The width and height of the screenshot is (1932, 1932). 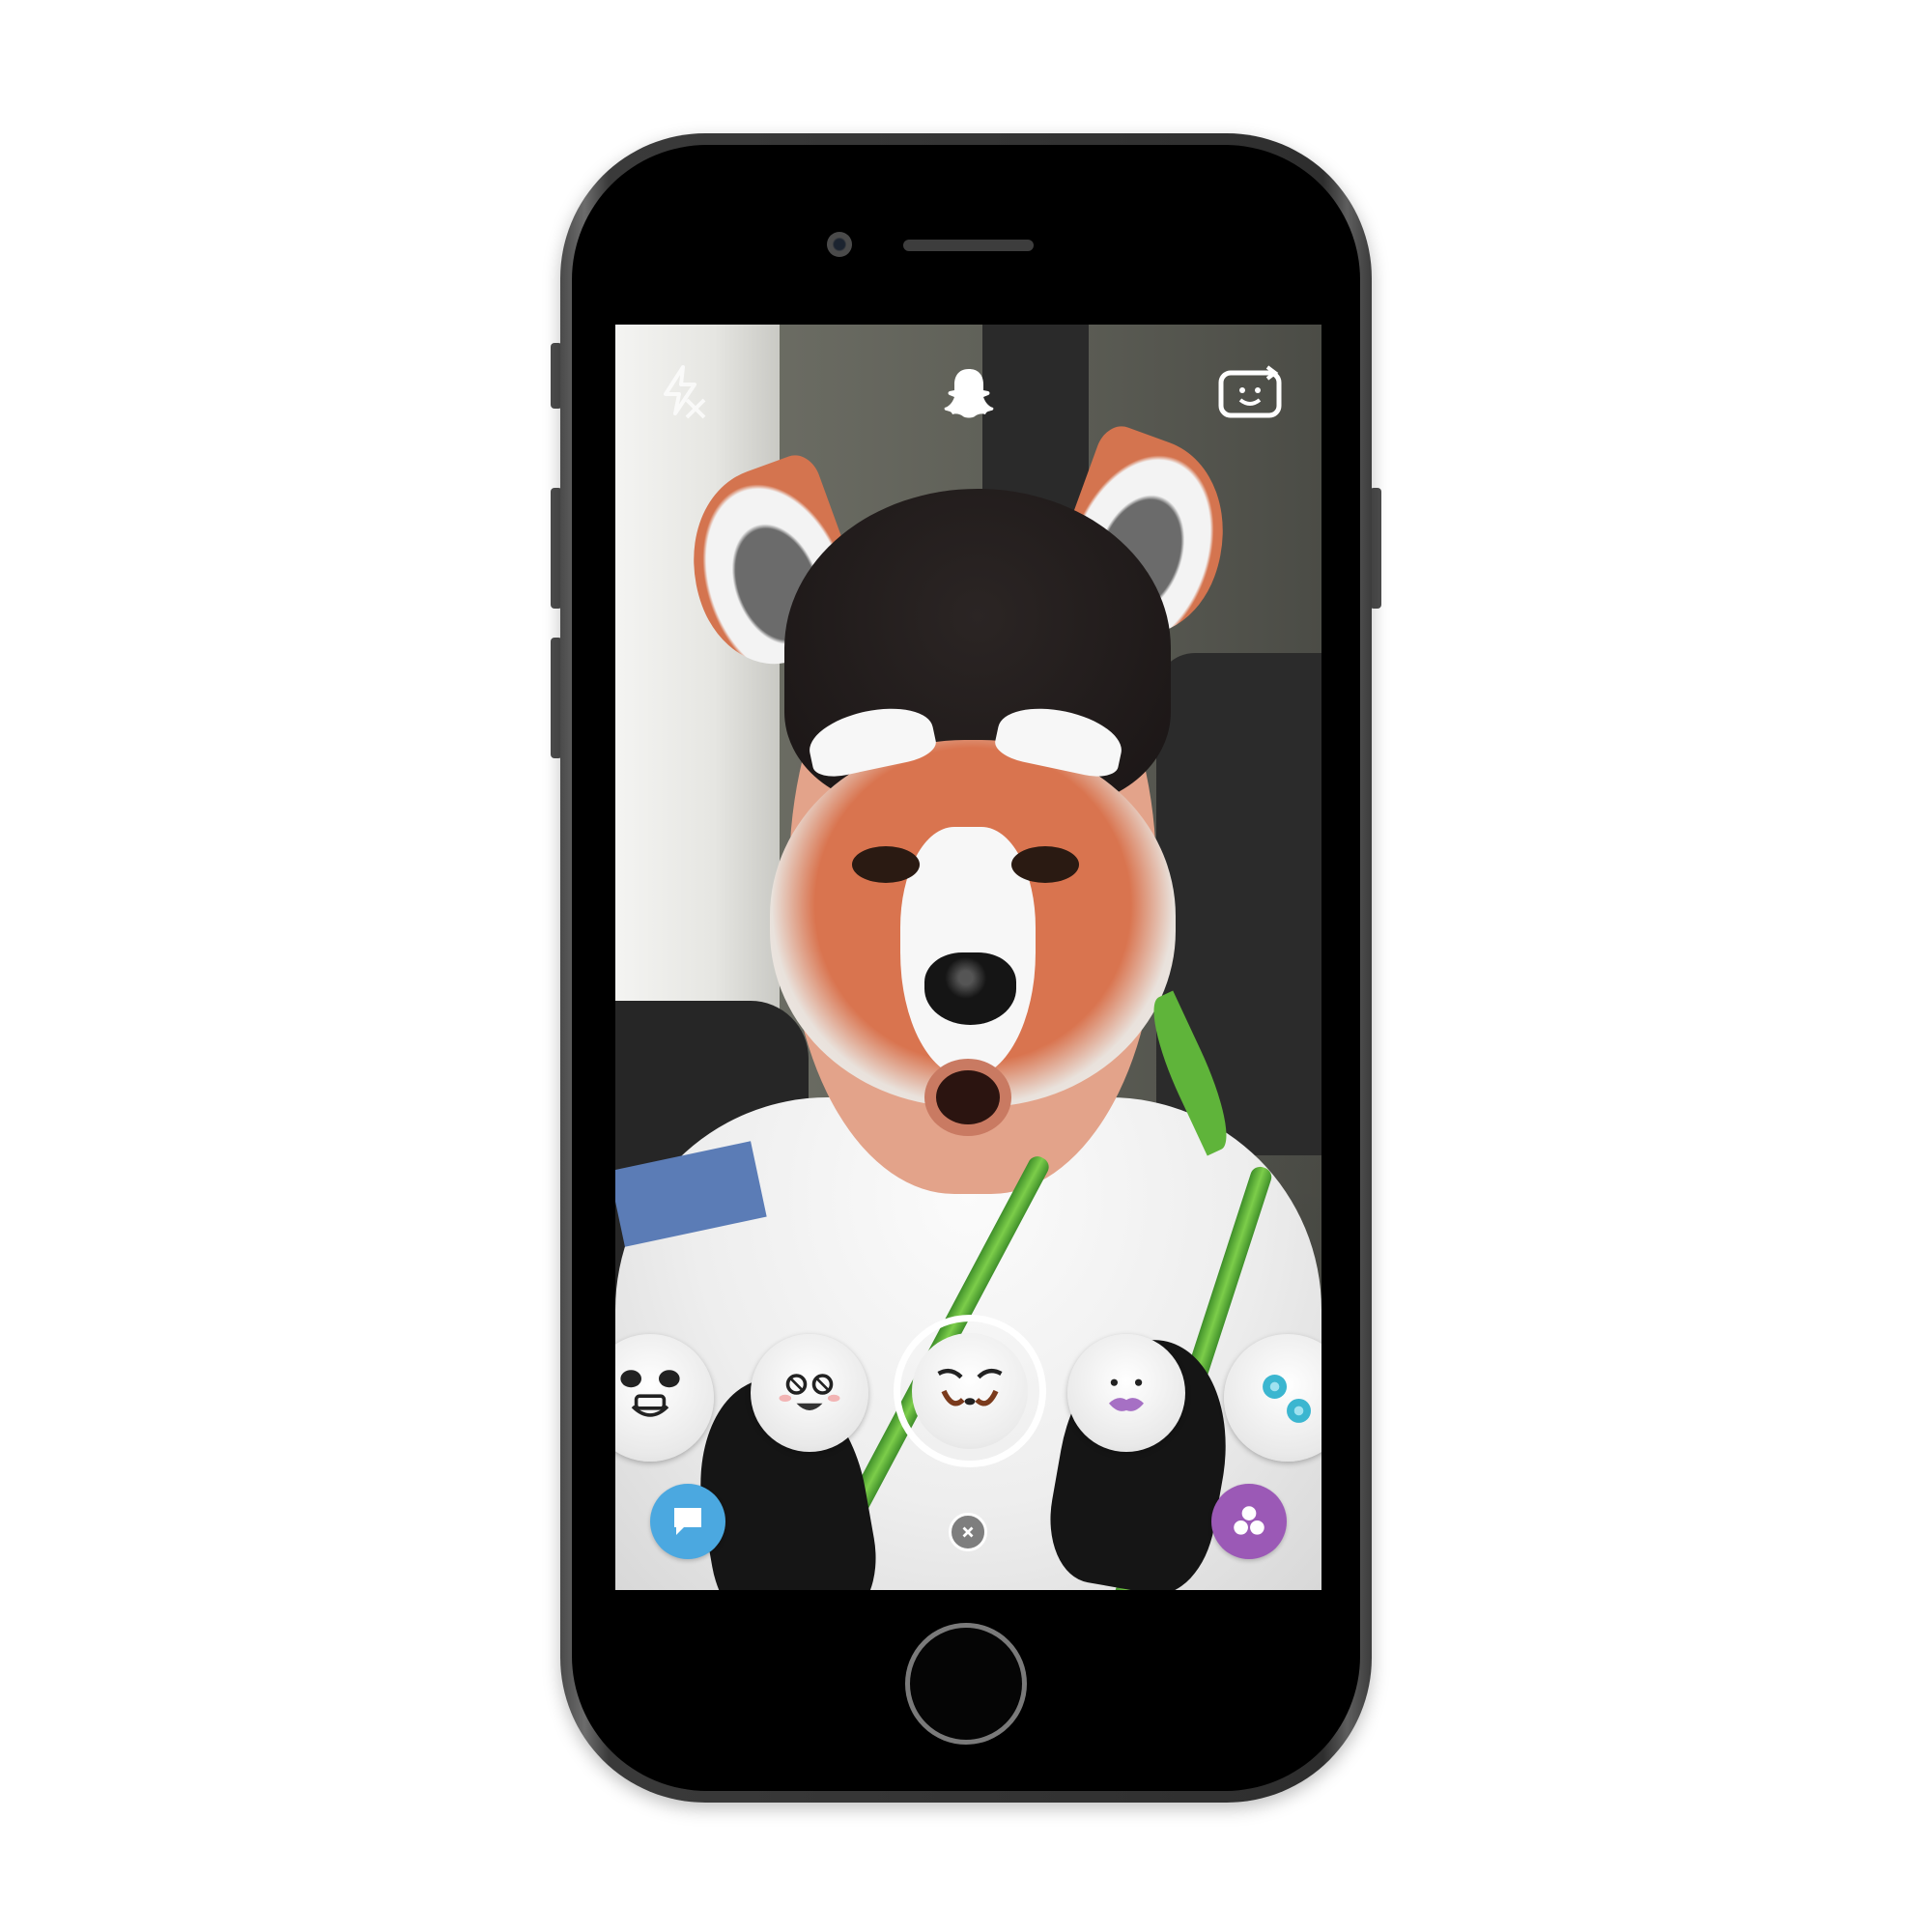 What do you see at coordinates (1287, 1399) in the screenshot?
I see `blue-flowers-lens-icon` at bounding box center [1287, 1399].